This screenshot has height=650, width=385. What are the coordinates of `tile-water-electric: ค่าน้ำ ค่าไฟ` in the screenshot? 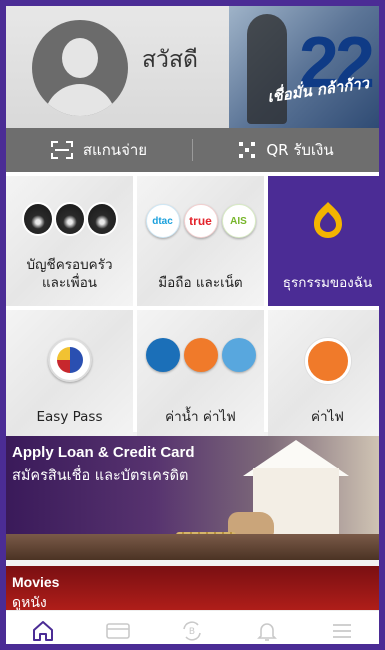 It's located at (200, 375).